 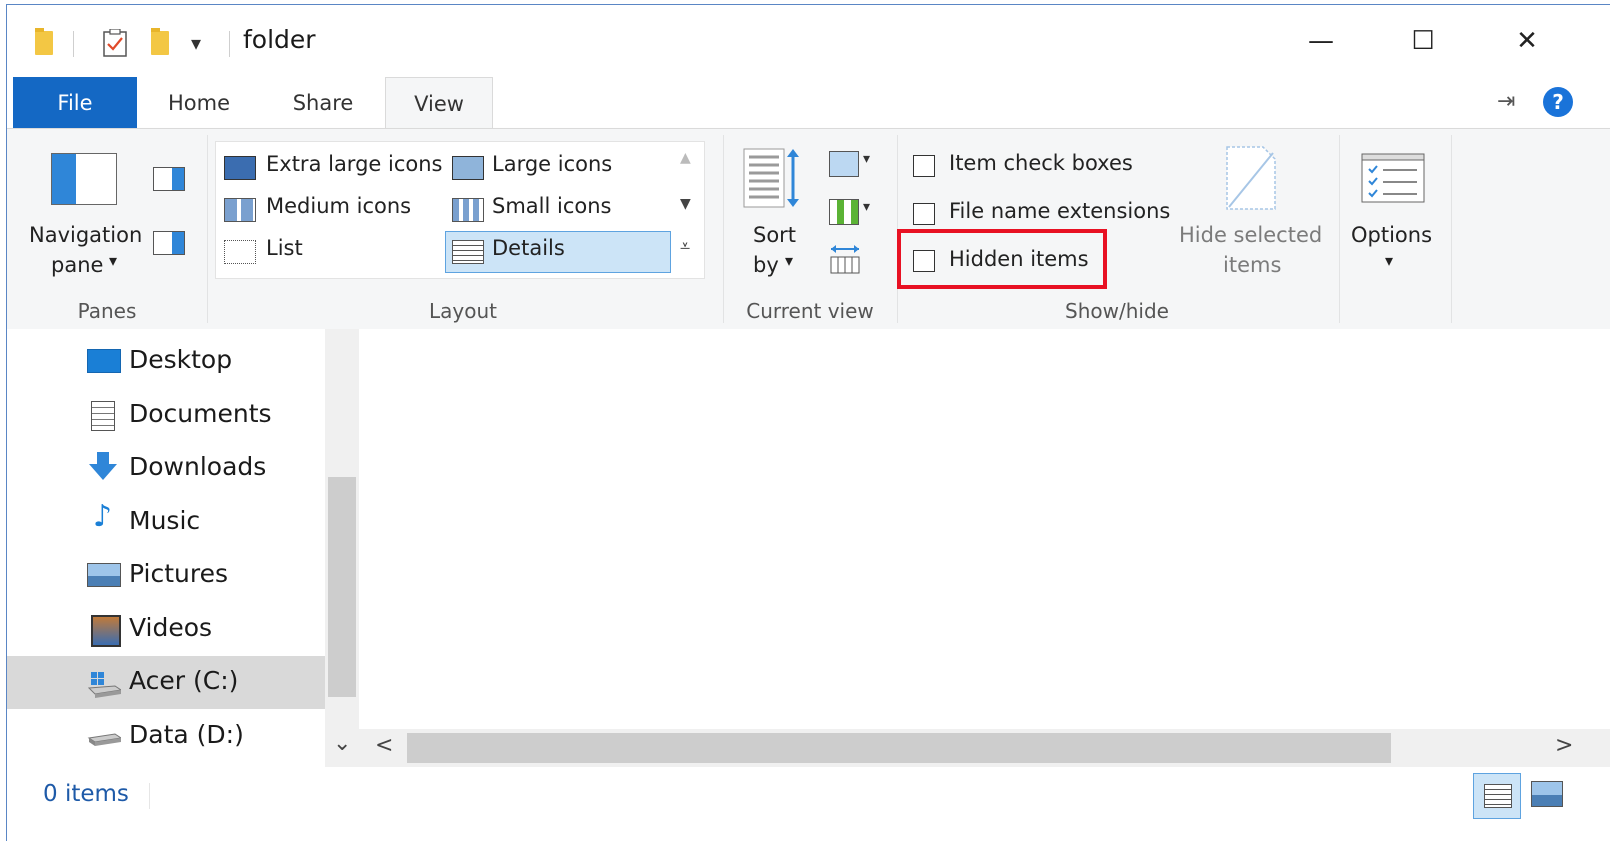 I want to click on nav-item-music: ♪ Music, so click(x=166, y=522).